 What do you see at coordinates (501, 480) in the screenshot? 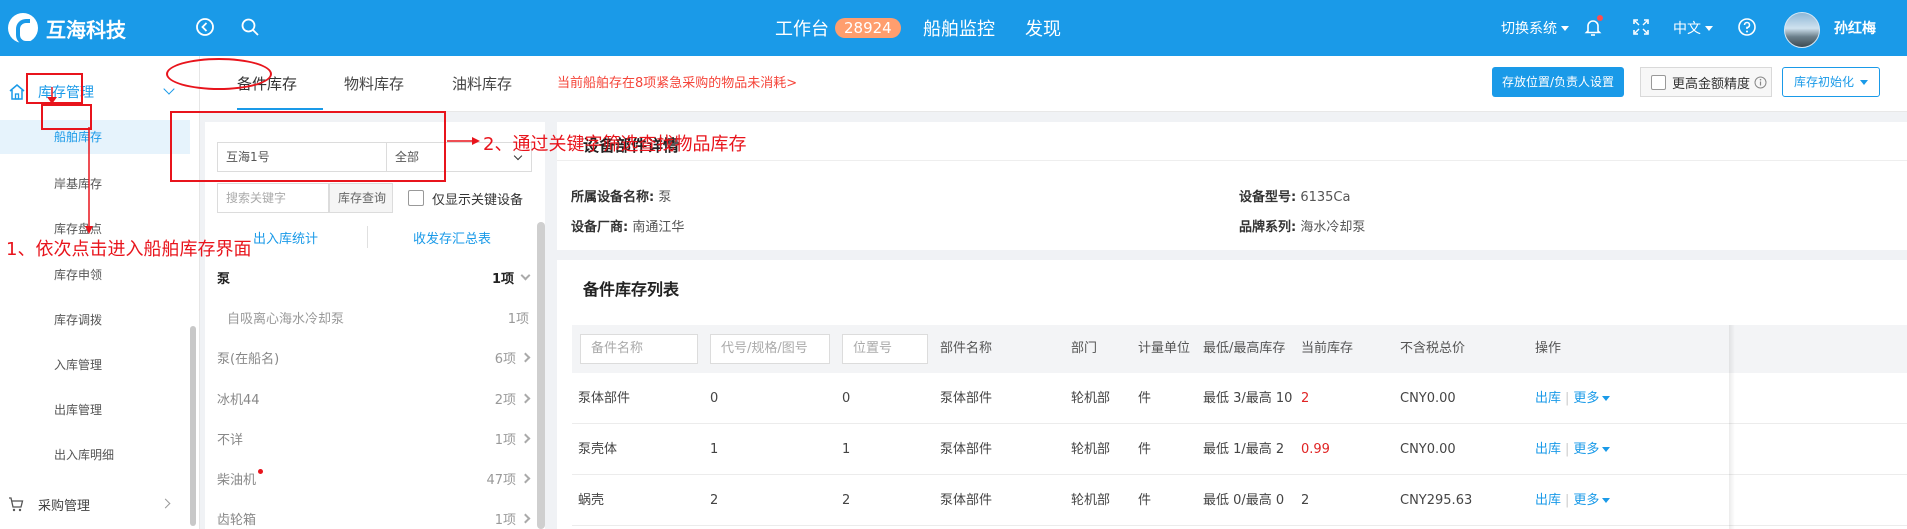
I see `category-count: 47项` at bounding box center [501, 480].